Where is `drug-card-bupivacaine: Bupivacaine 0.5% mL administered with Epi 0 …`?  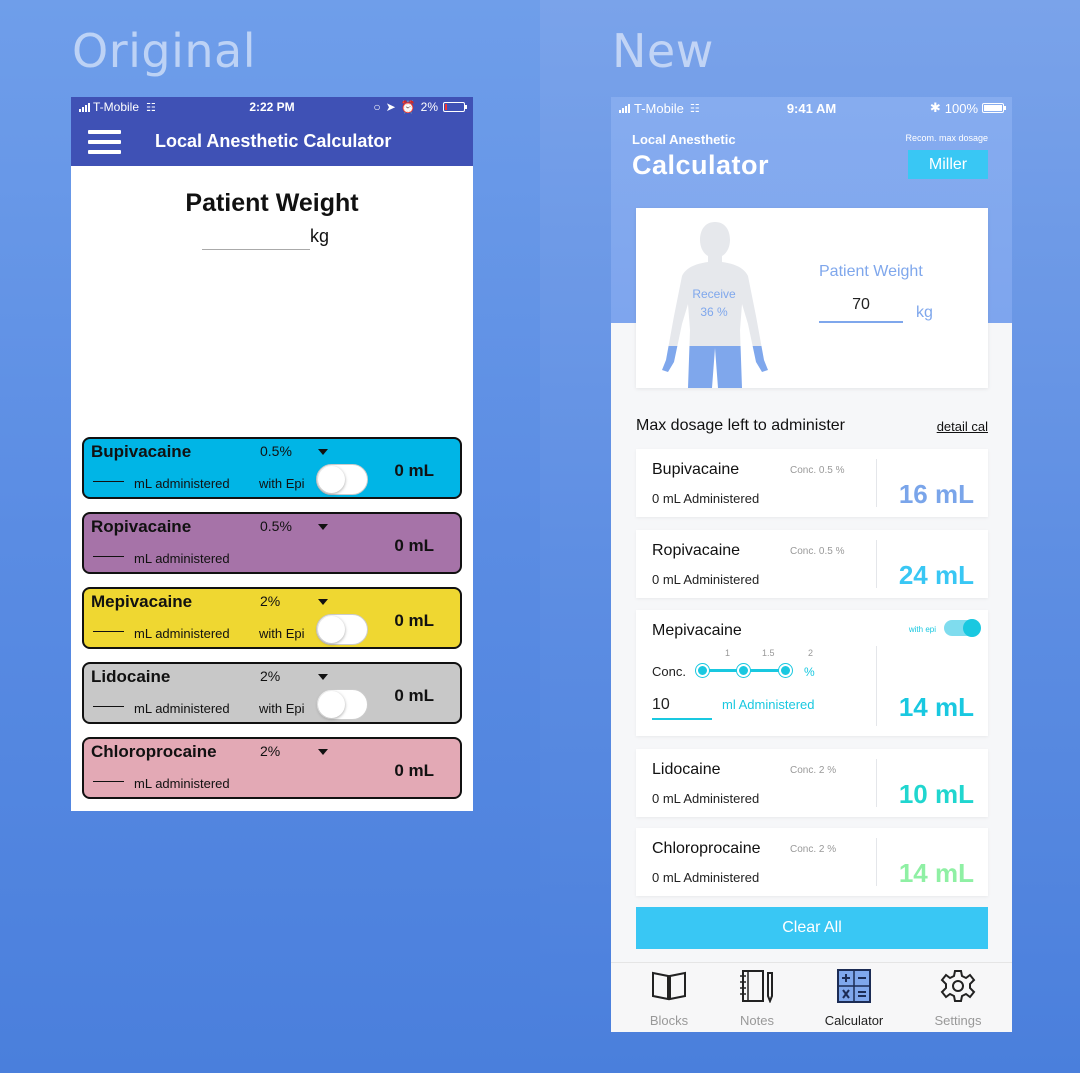 drug-card-bupivacaine: Bupivacaine 0.5% mL administered with Epi 0 … is located at coordinates (272, 468).